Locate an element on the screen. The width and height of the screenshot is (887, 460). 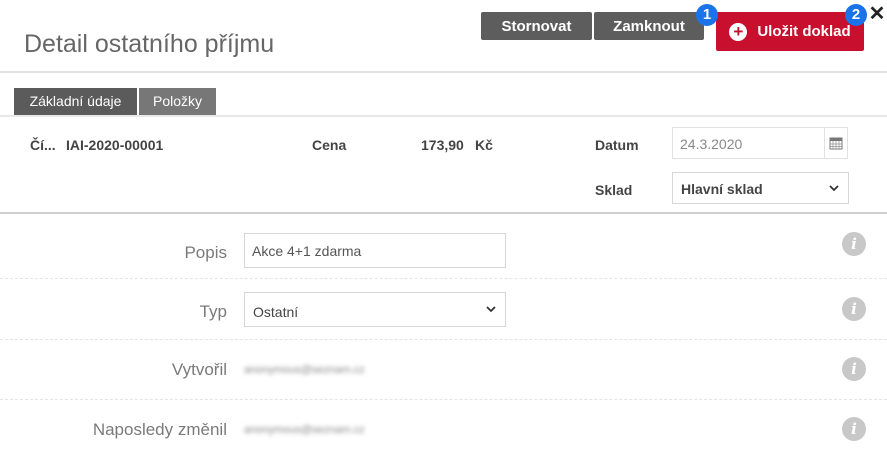
created-by-info-icon: i is located at coordinates (854, 369).